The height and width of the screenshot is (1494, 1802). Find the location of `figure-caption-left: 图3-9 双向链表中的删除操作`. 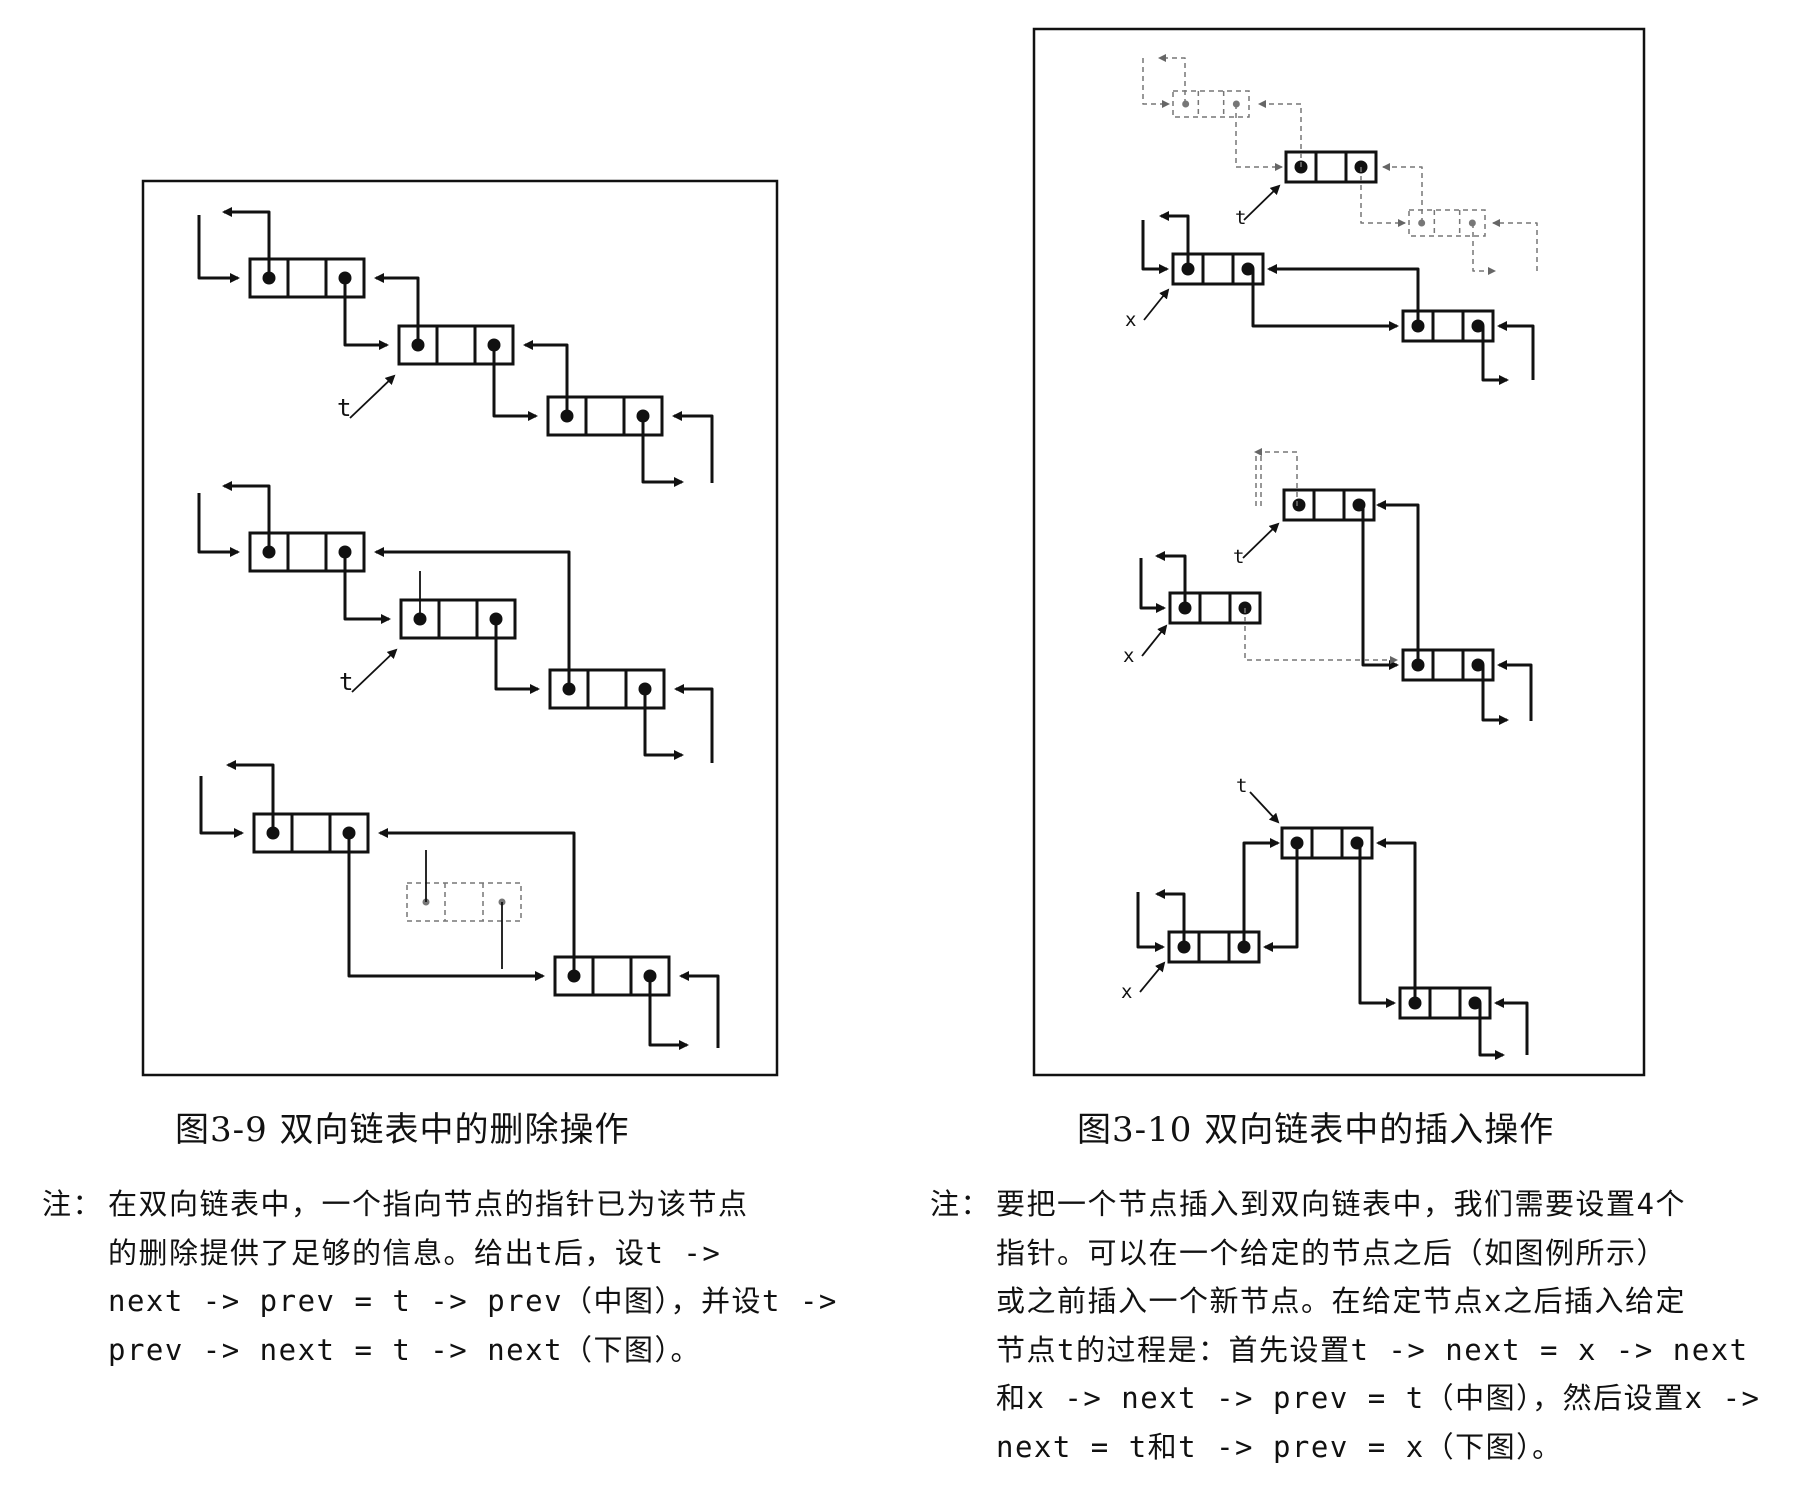

figure-caption-left: 图3-9 双向链表中的删除操作 is located at coordinates (402, 1130).